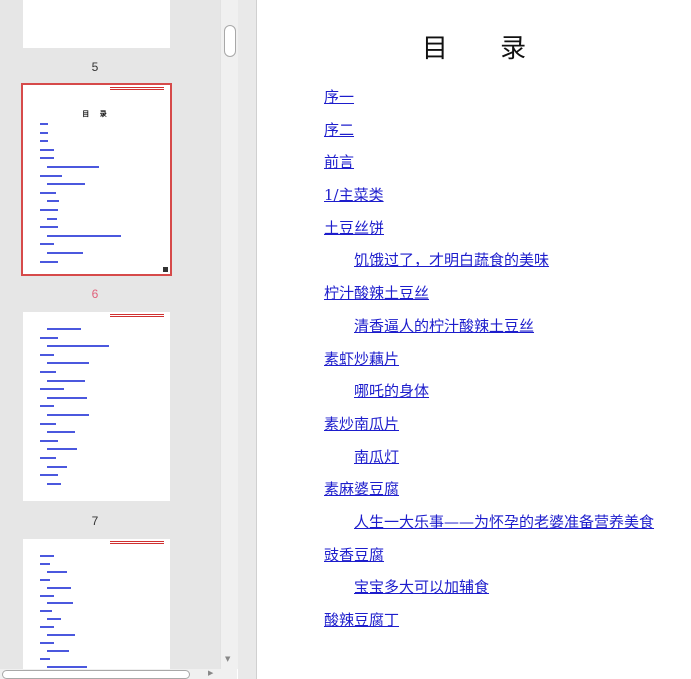 Image resolution: width=691 pixels, height=679 pixels. Describe the element at coordinates (96, 674) in the screenshot. I see `horizontal-scroll-thumb` at that location.